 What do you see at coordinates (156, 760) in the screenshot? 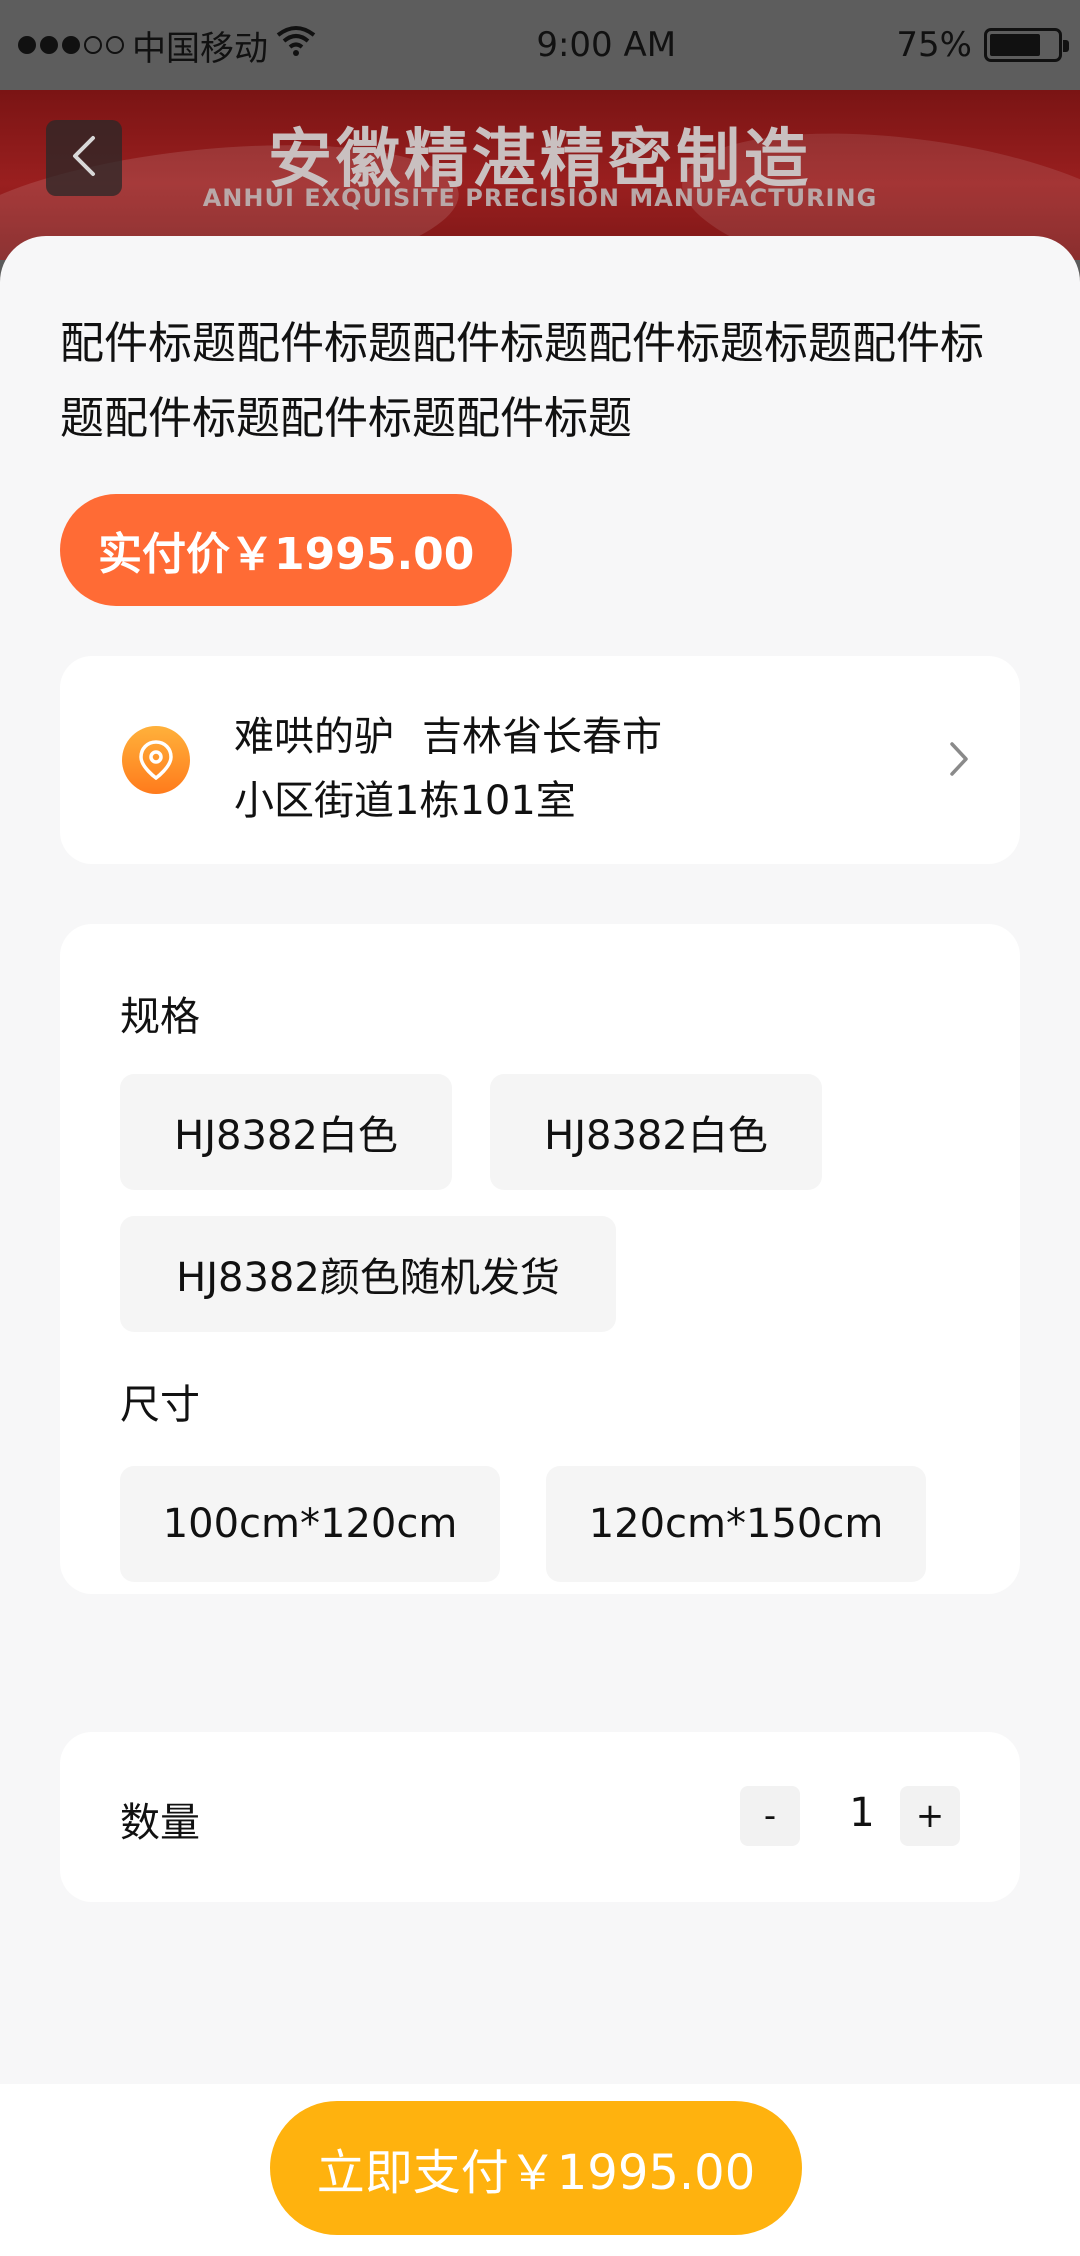
I see `location-icon` at bounding box center [156, 760].